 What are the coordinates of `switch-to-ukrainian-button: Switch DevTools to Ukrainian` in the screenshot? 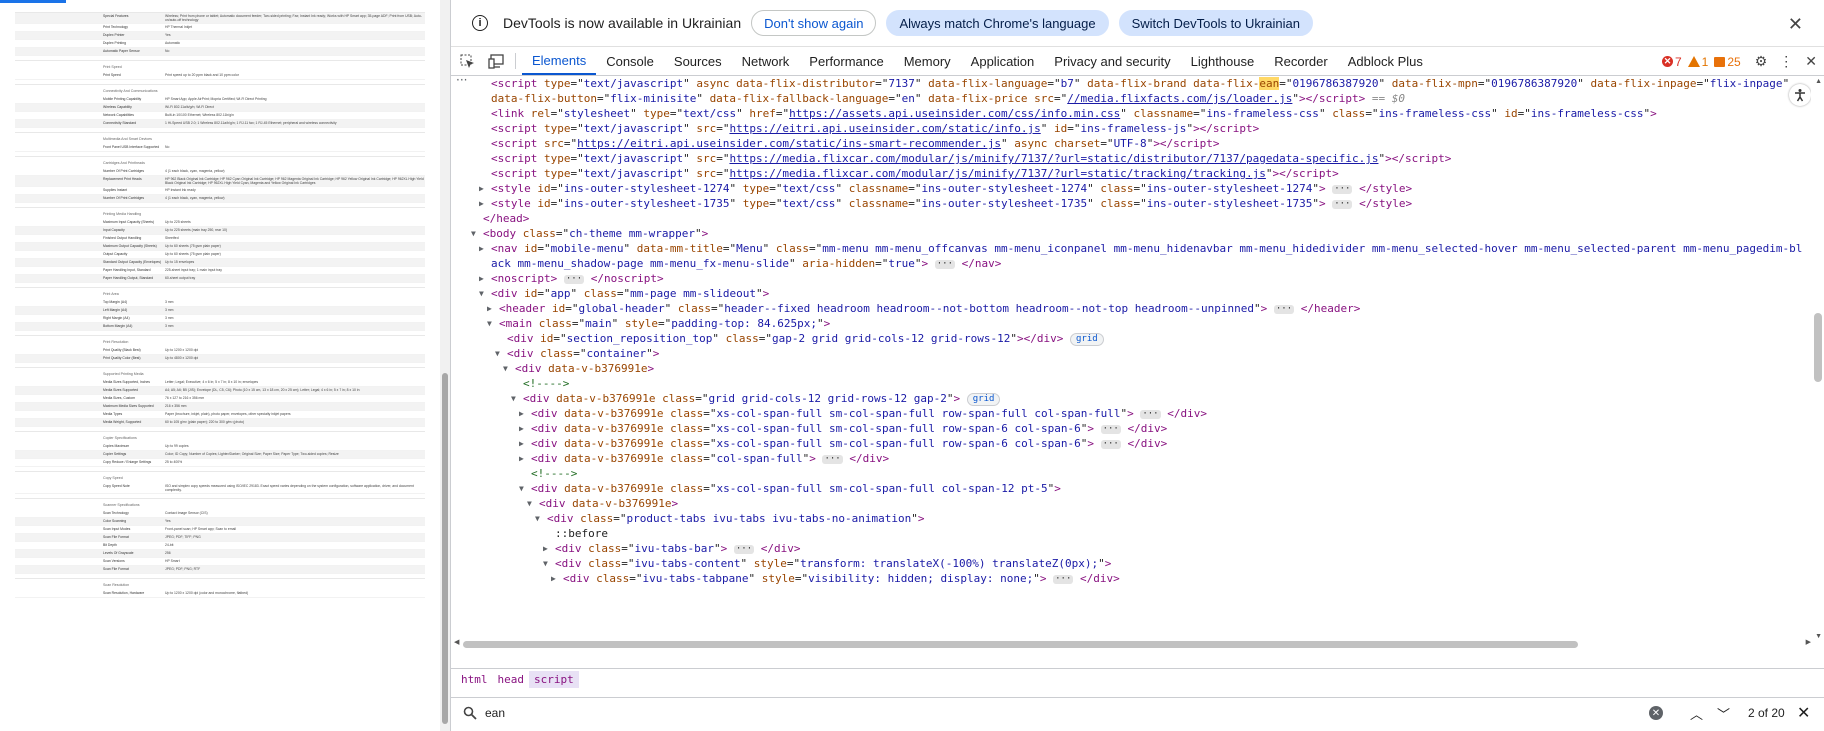 It's located at (1215, 23).